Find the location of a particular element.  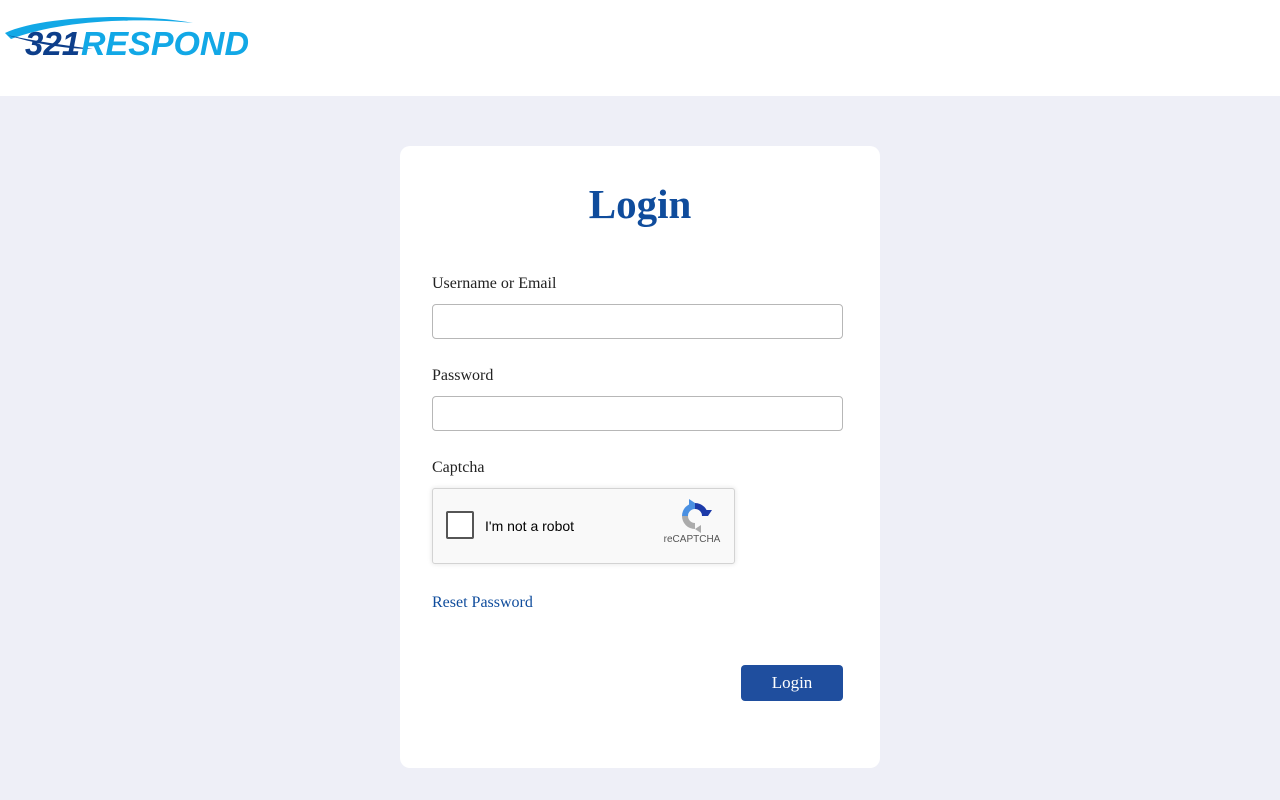

recaptcha-label: I'm not a robot is located at coordinates (530, 526).